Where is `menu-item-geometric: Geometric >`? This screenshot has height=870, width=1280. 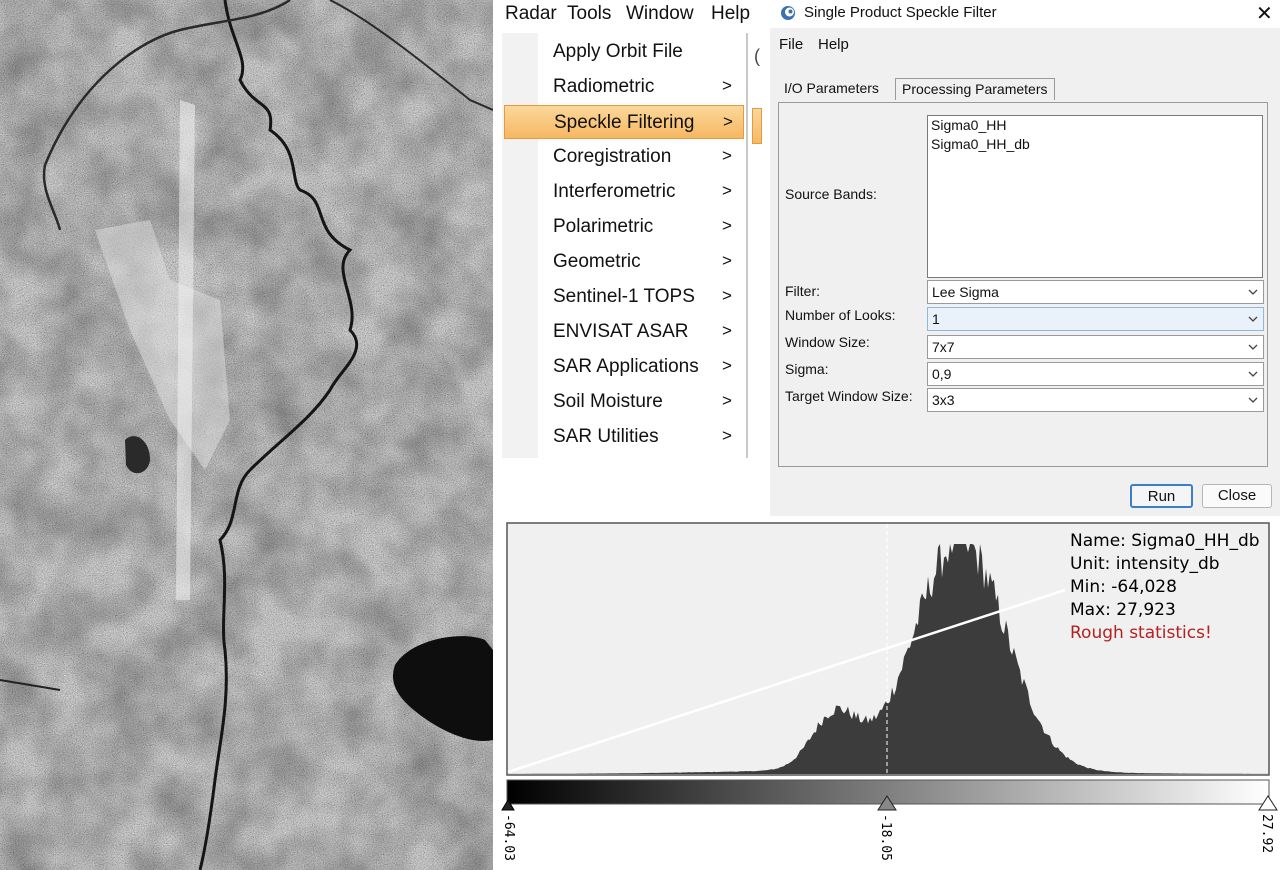 menu-item-geometric: Geometric > is located at coordinates (624, 262).